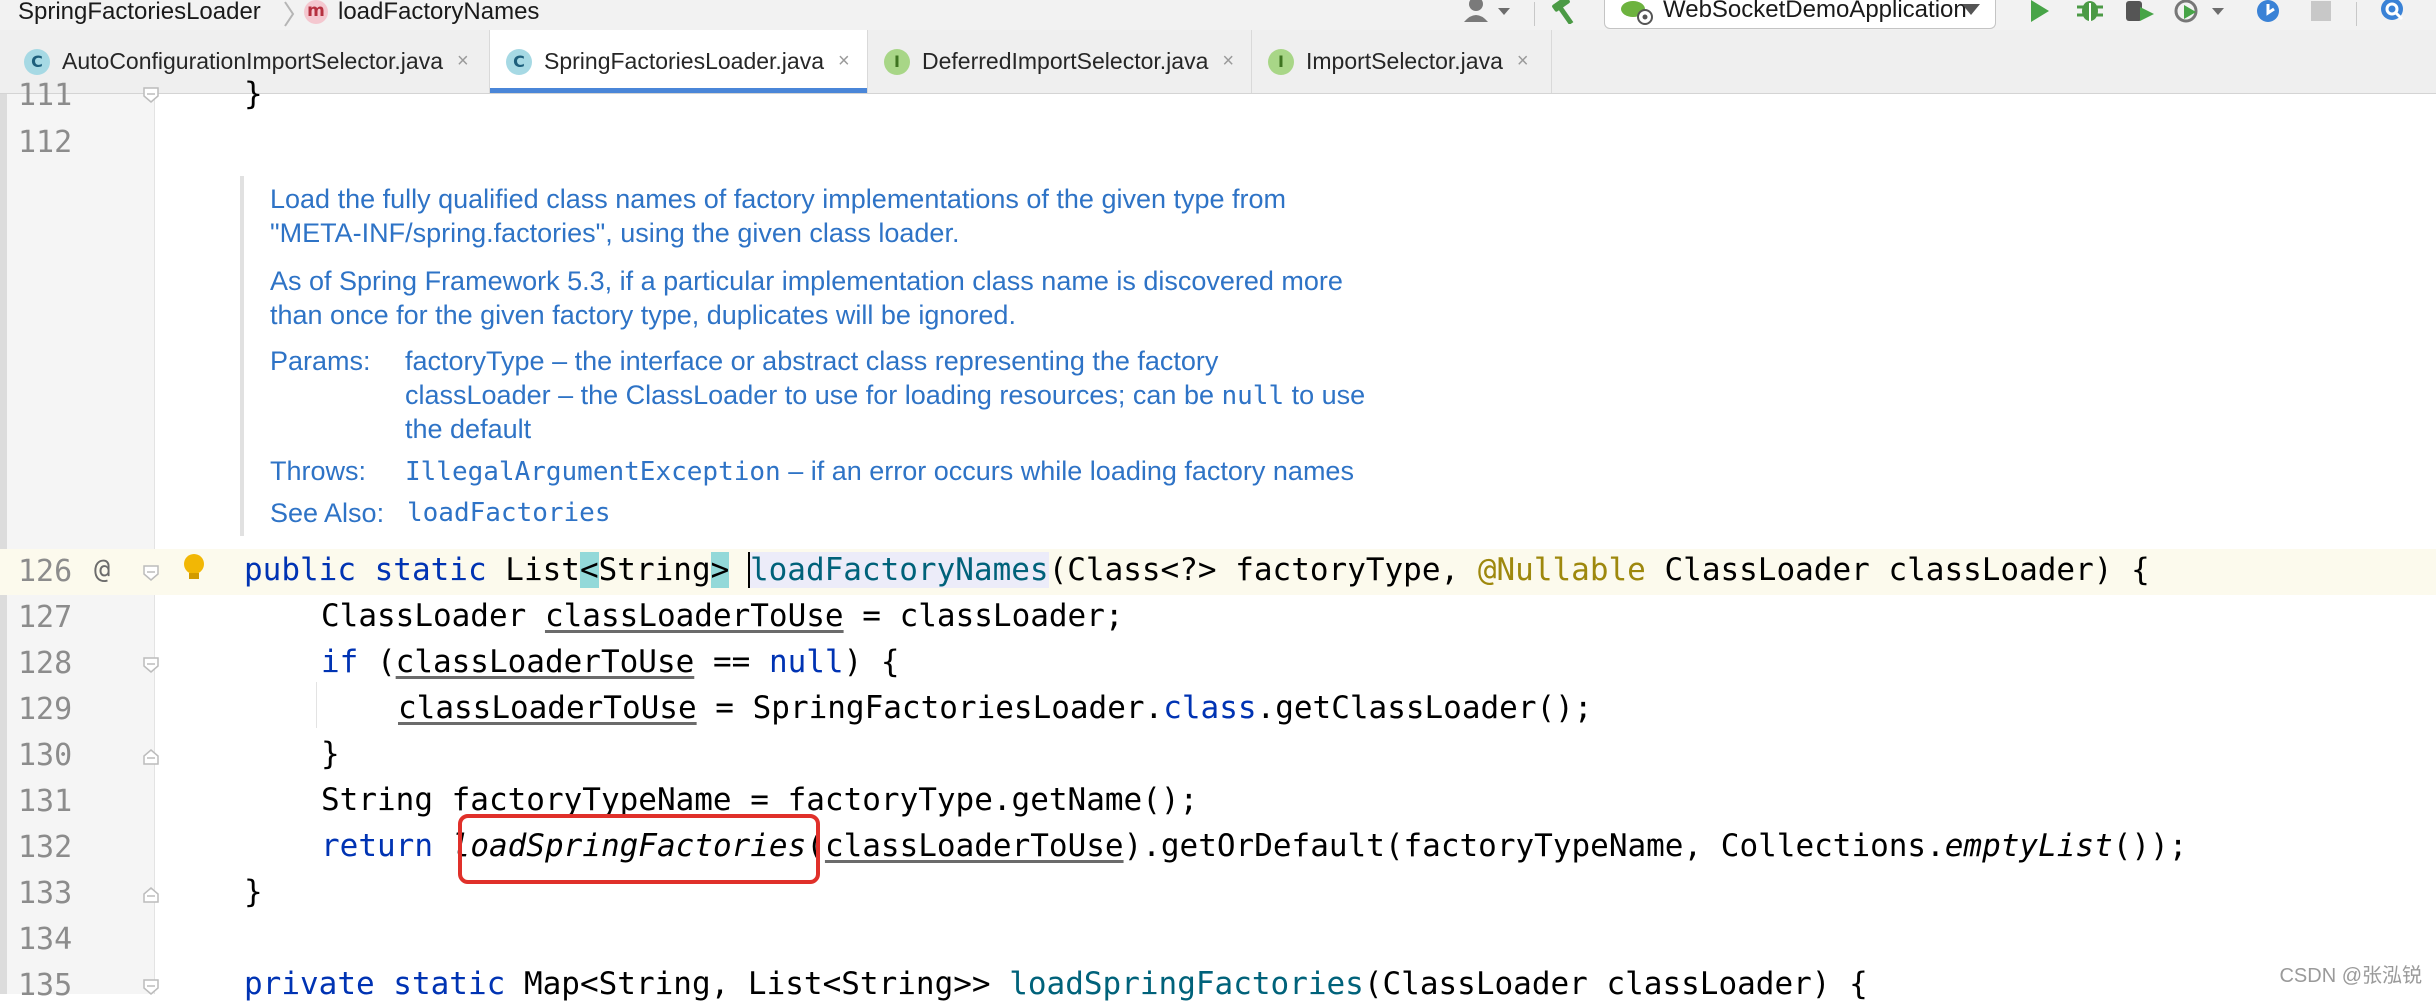 The image size is (2436, 1003). What do you see at coordinates (196, 569) in the screenshot?
I see `lightbulb-icon` at bounding box center [196, 569].